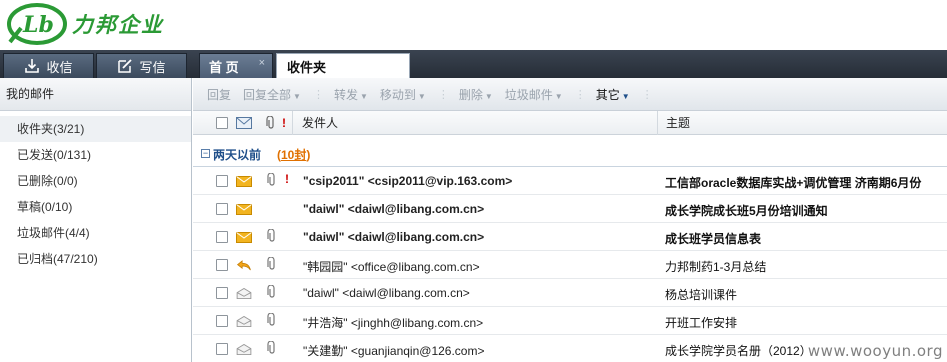 This screenshot has height=362, width=947. I want to click on message-list-header: ! 发件人 主题, so click(570, 123).